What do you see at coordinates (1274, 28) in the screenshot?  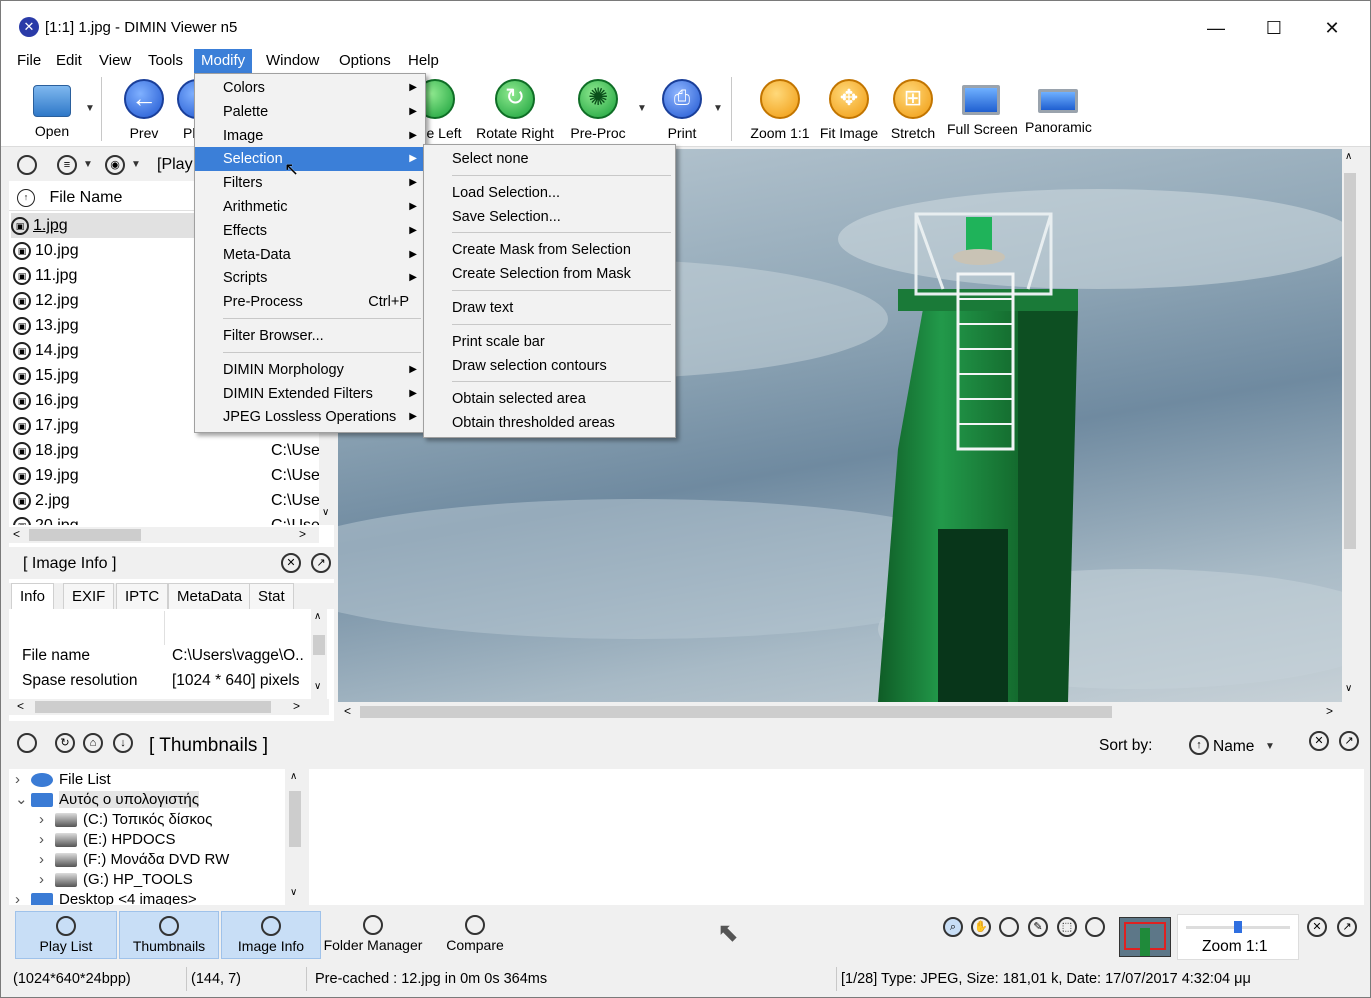 I see `maximize-button: ☐` at bounding box center [1274, 28].